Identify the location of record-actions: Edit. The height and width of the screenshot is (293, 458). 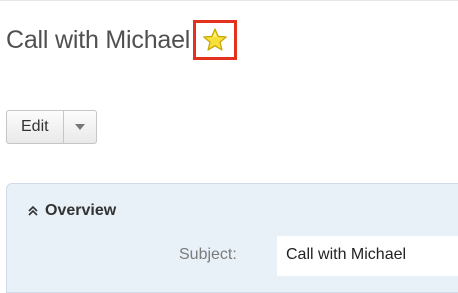
(51, 127).